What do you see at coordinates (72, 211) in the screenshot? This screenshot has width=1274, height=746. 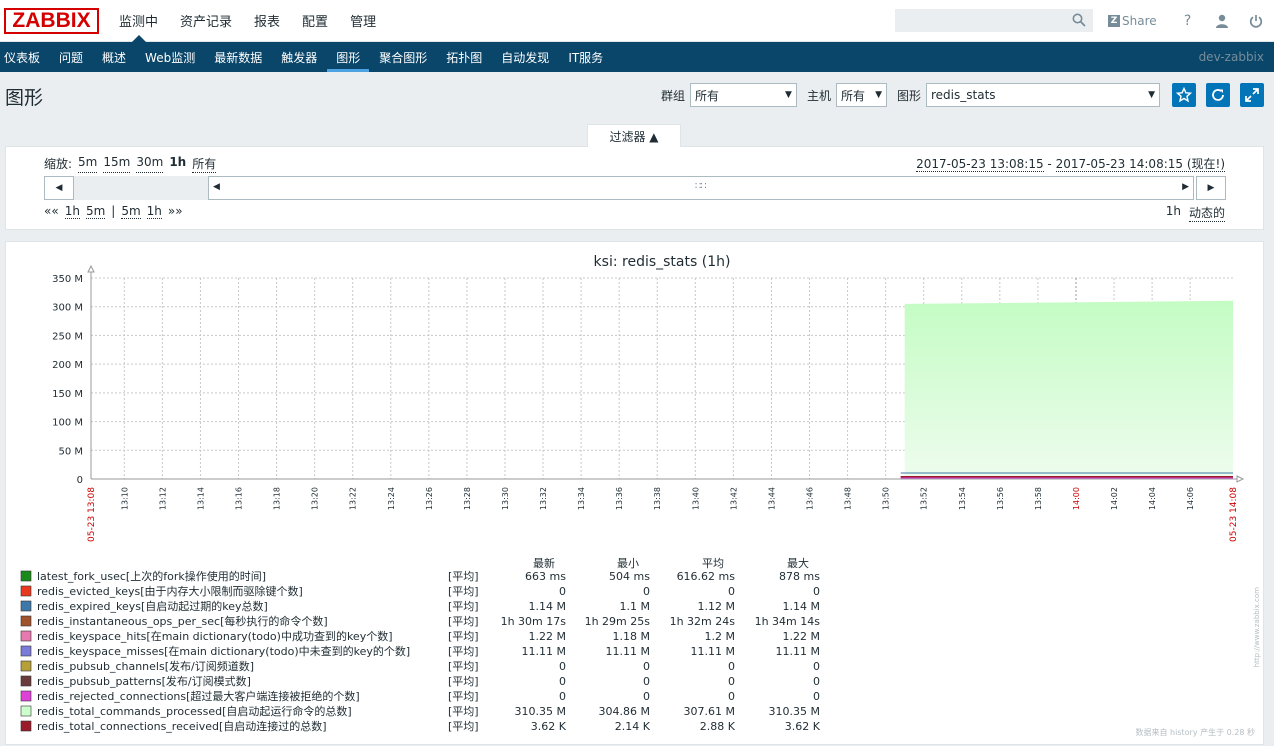 I see `step-back-1h: 1h` at bounding box center [72, 211].